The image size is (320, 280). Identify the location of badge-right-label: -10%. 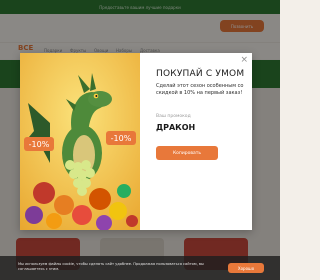
(121, 138).